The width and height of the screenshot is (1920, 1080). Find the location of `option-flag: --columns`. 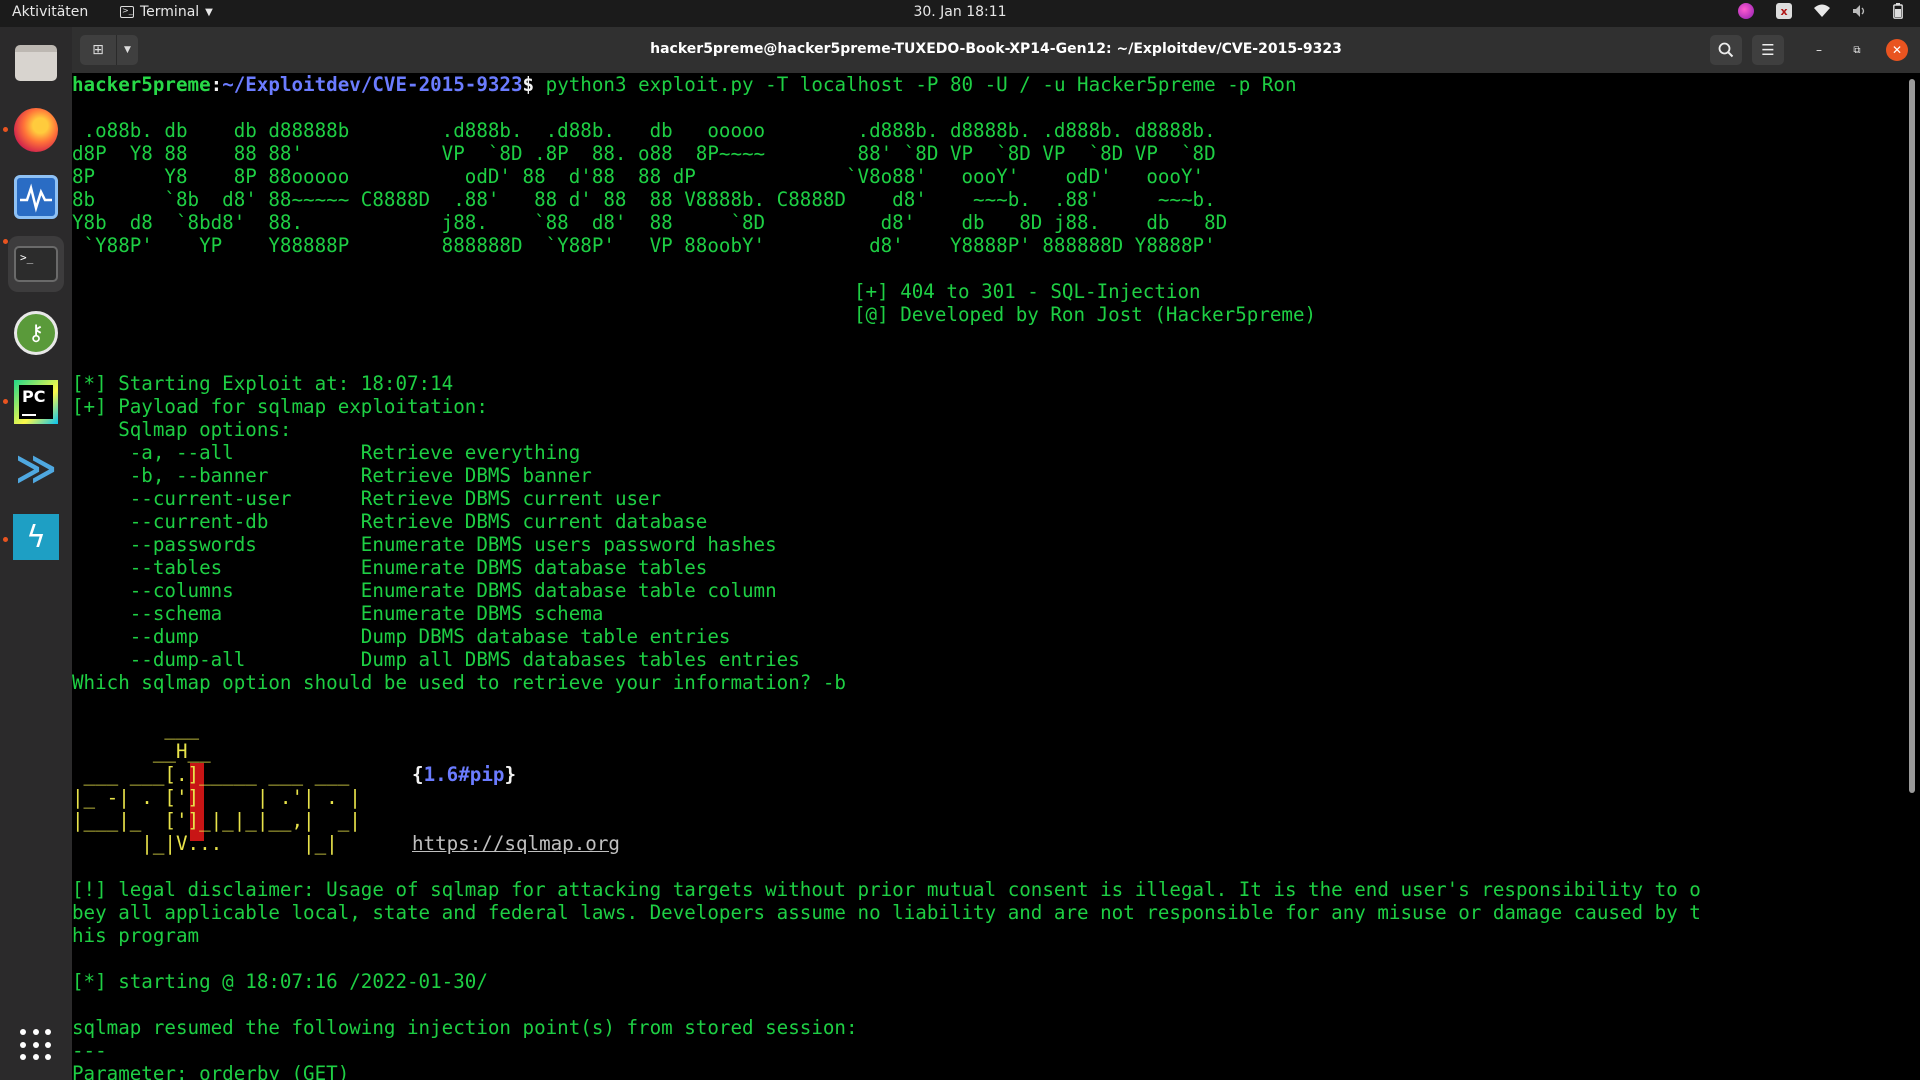

option-flag: --columns is located at coordinates (216, 590).